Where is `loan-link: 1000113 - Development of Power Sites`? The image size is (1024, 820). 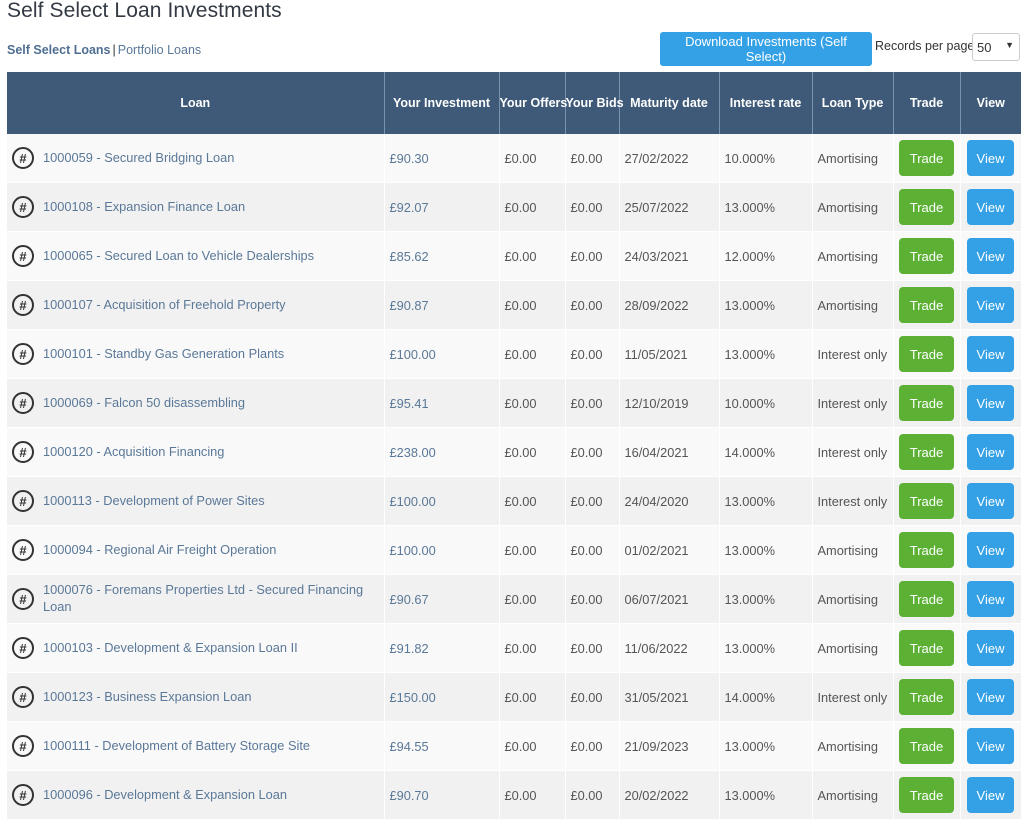 loan-link: 1000113 - Development of Power Sites is located at coordinates (154, 501).